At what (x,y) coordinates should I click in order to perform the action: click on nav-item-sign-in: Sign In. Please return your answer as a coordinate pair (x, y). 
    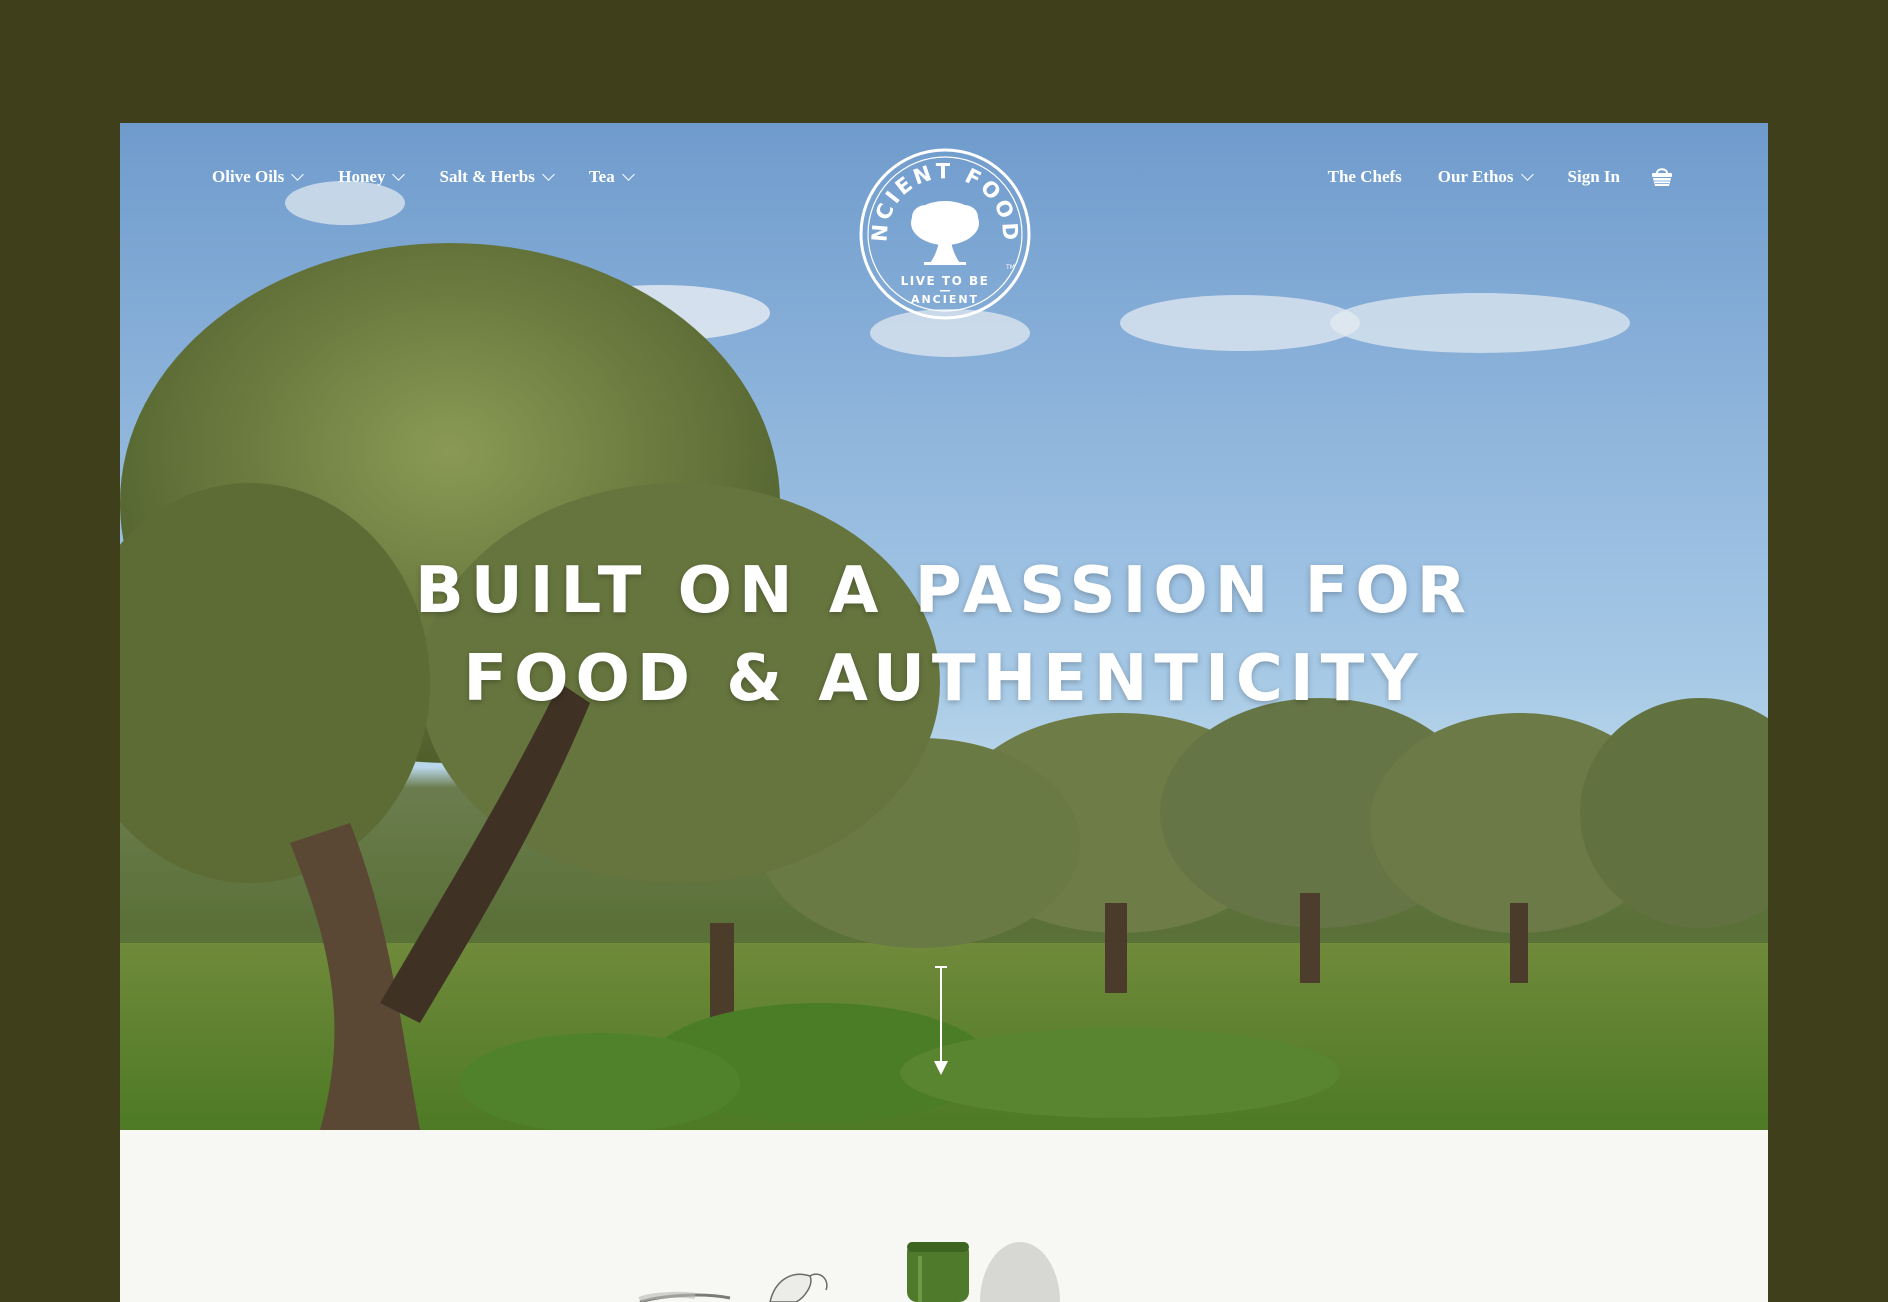
    Looking at the image, I should click on (1594, 177).